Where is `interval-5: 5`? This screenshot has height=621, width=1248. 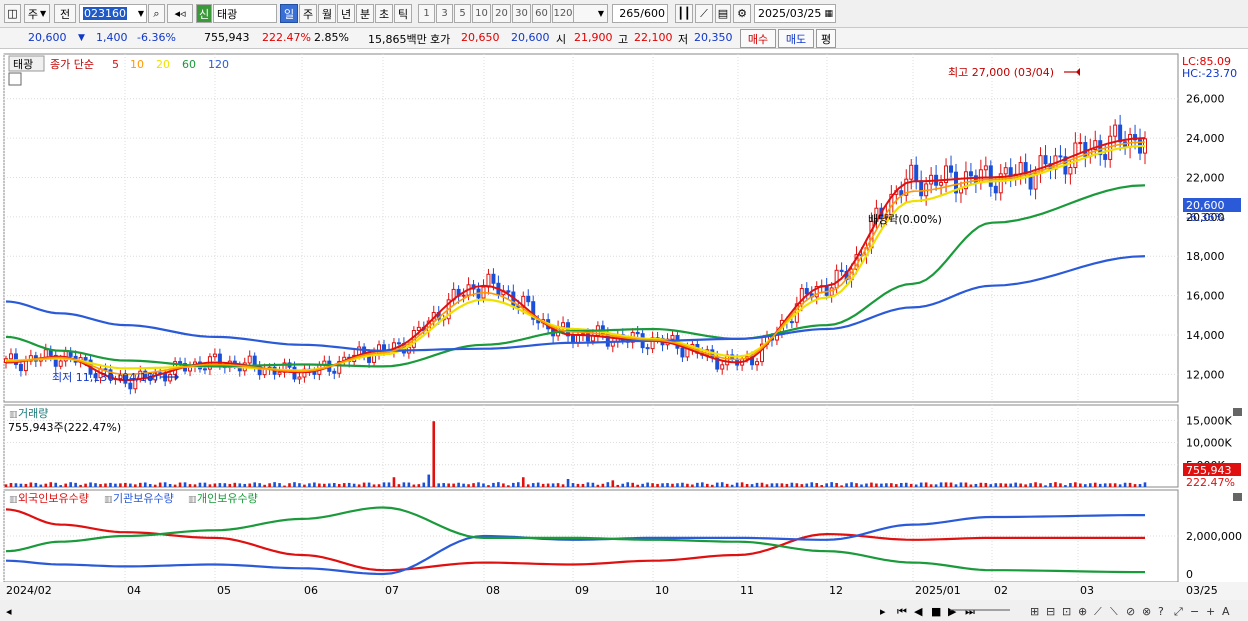 interval-5: 5 is located at coordinates (462, 13).